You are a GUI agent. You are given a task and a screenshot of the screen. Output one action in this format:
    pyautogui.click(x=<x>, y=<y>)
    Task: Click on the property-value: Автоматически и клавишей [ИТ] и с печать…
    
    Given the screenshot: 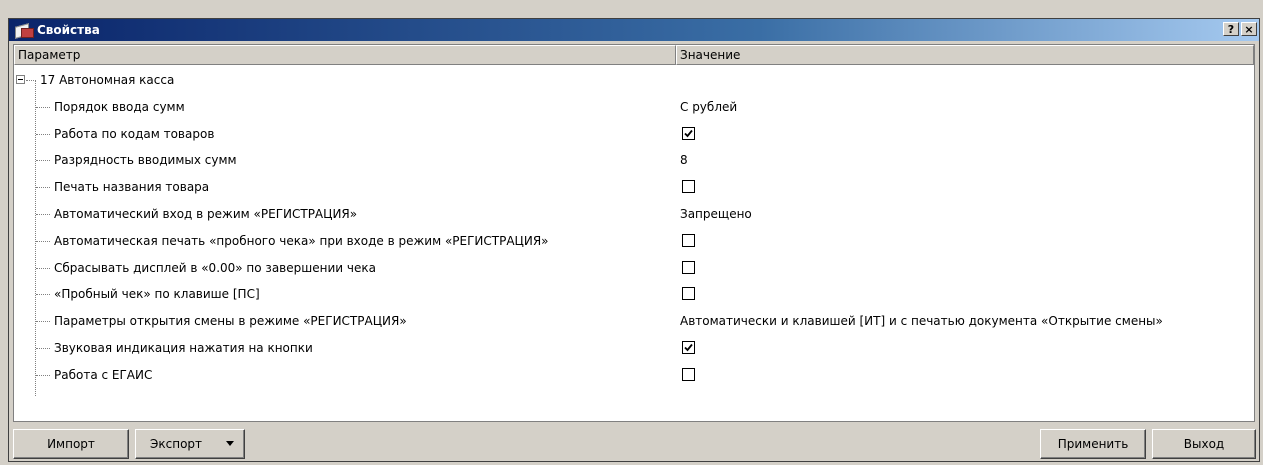 What is the action you would take?
    pyautogui.click(x=921, y=321)
    